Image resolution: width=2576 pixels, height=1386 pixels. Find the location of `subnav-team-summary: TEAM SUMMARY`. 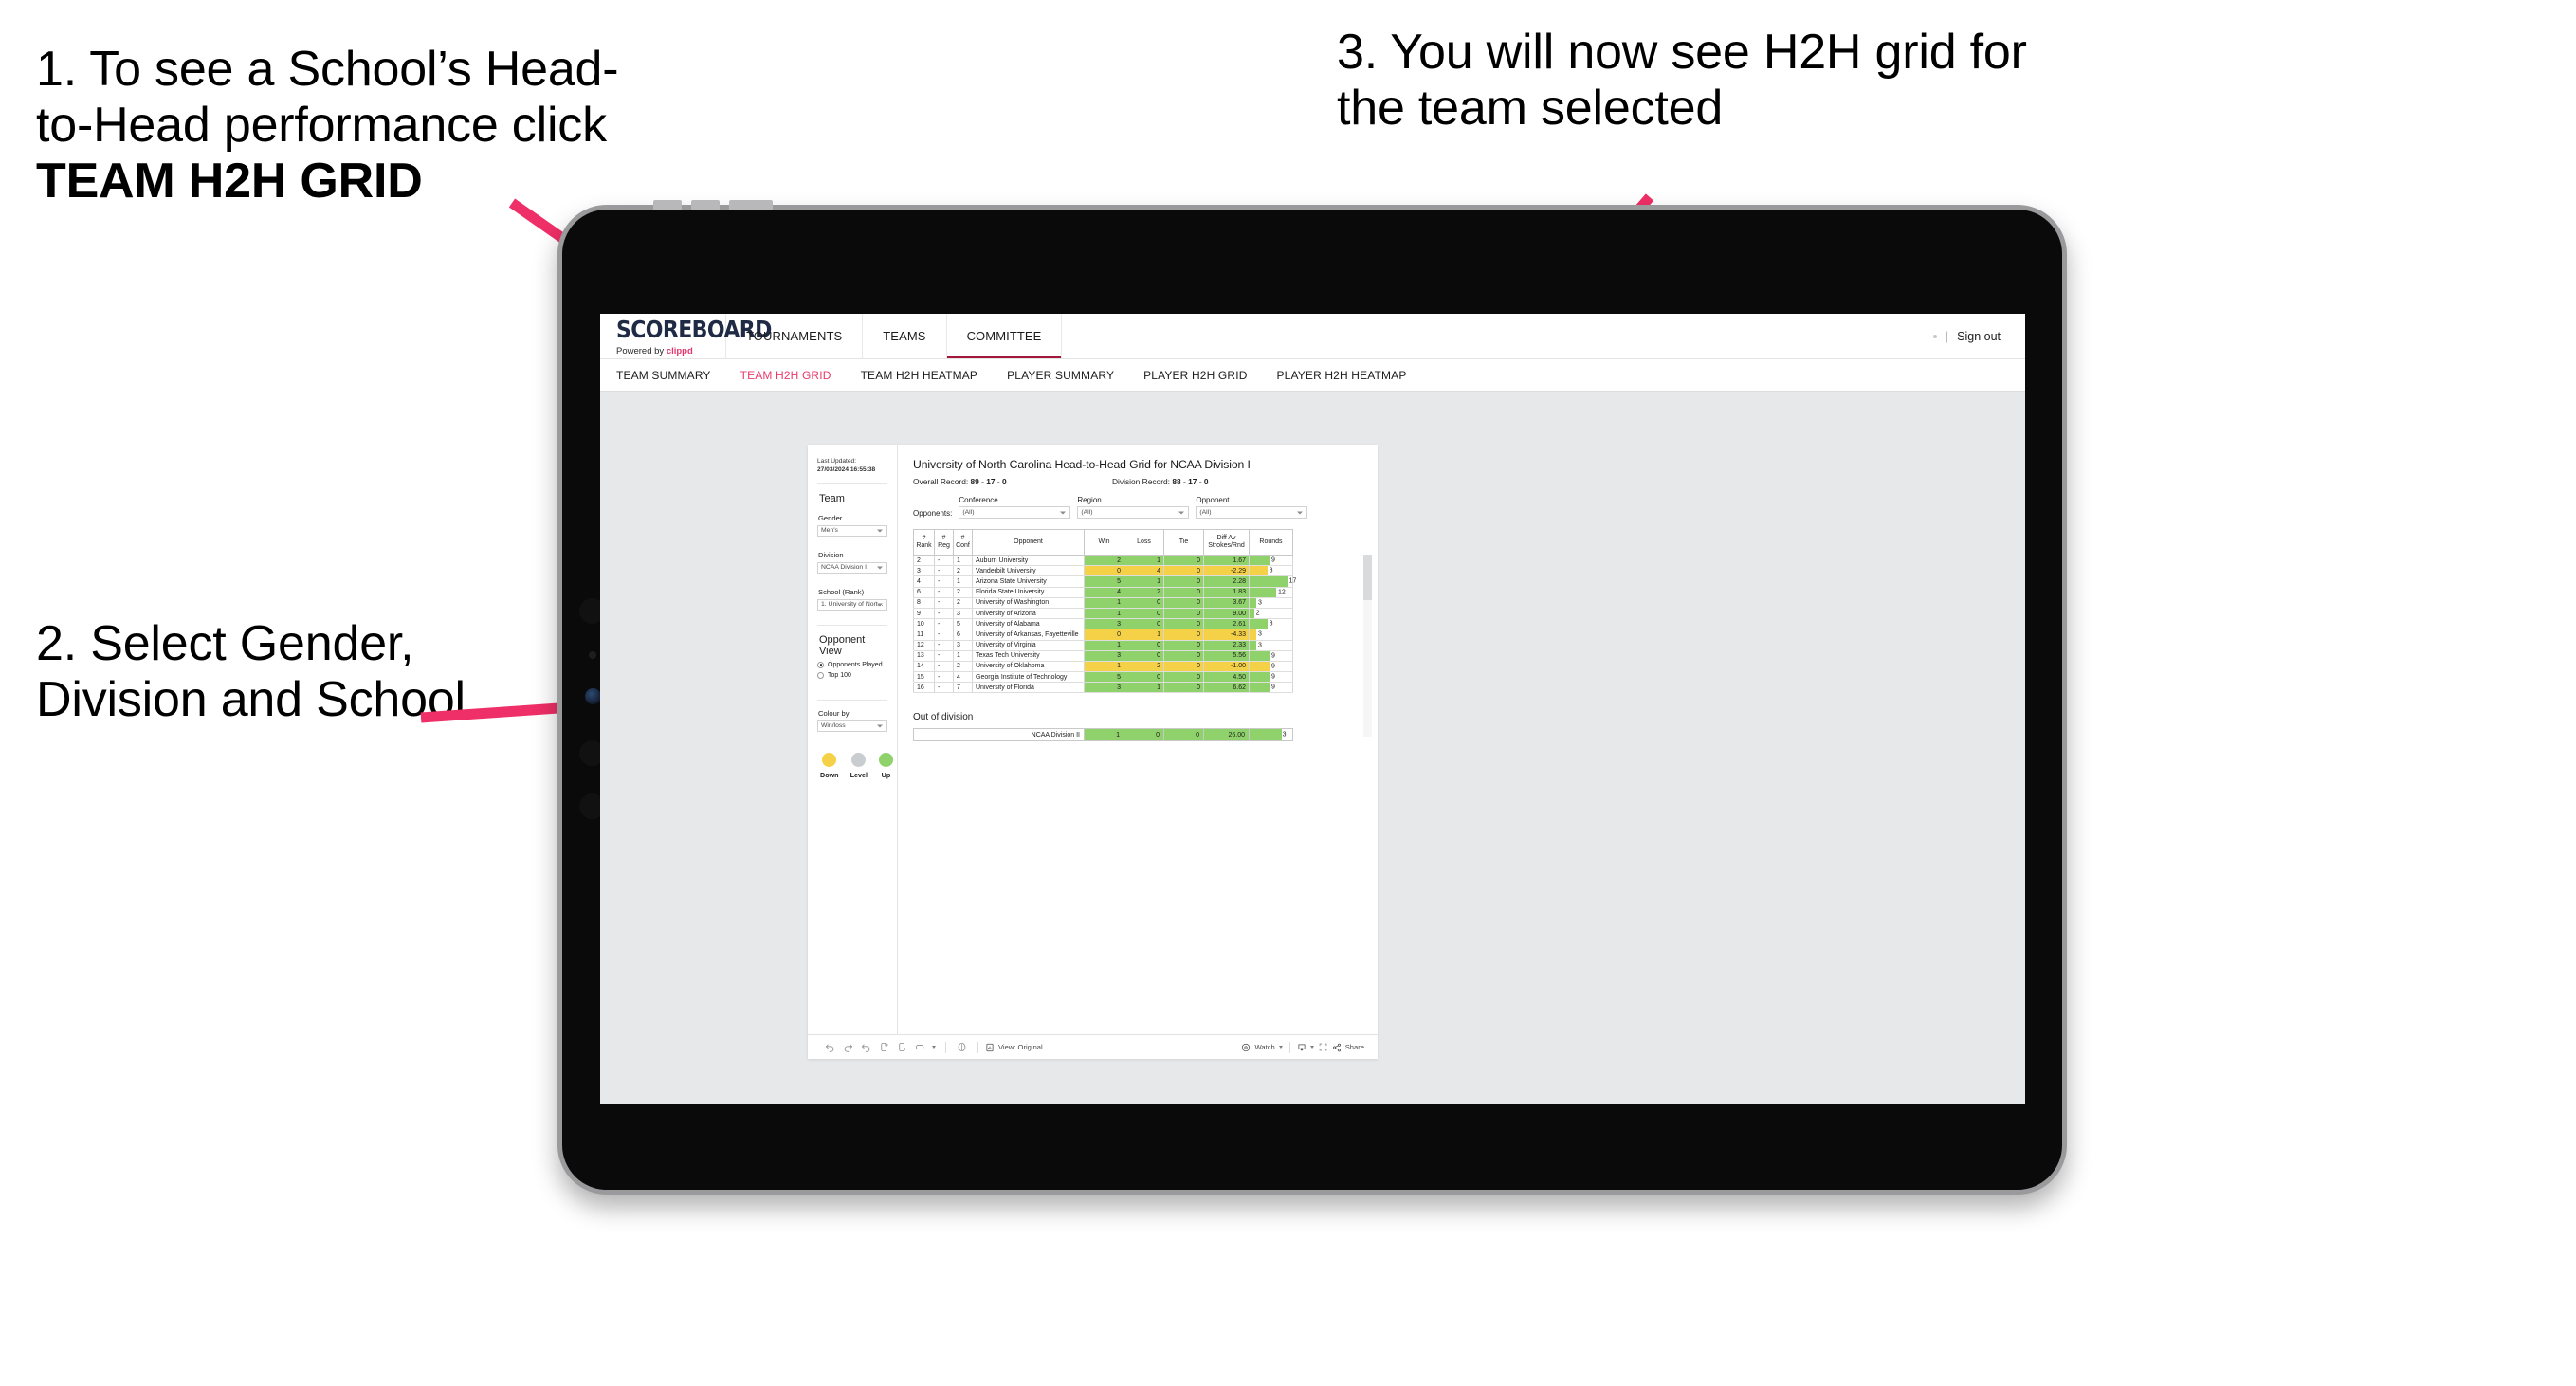

subnav-team-summary: TEAM SUMMARY is located at coordinates (672, 375).